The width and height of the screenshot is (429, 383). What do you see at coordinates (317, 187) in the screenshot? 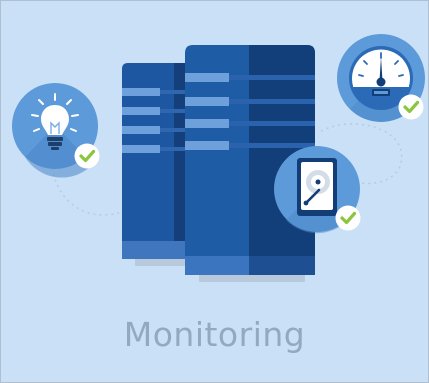
I see `hard-drive-icon` at bounding box center [317, 187].